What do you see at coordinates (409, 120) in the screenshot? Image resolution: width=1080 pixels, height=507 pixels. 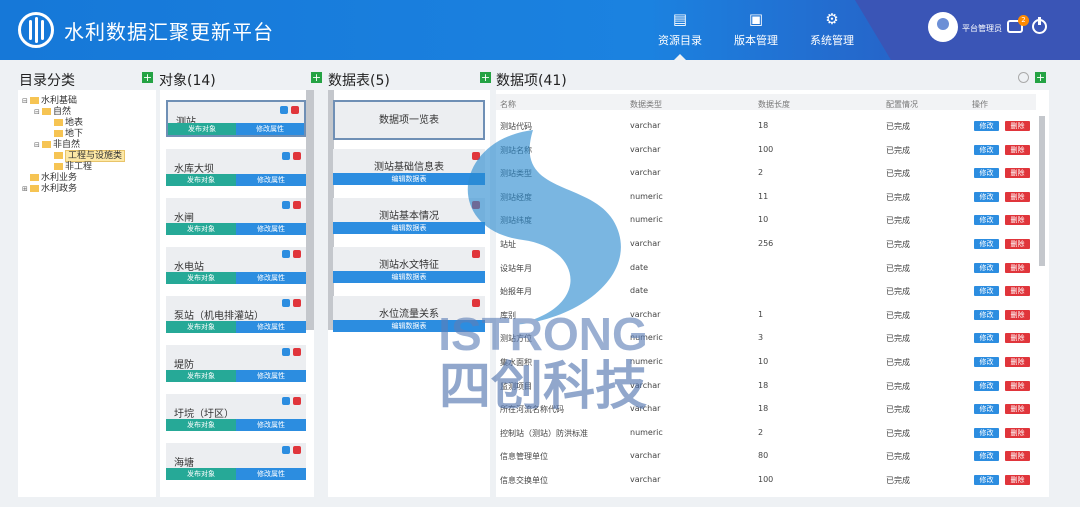 I see `table-card: 数据项一览表` at bounding box center [409, 120].